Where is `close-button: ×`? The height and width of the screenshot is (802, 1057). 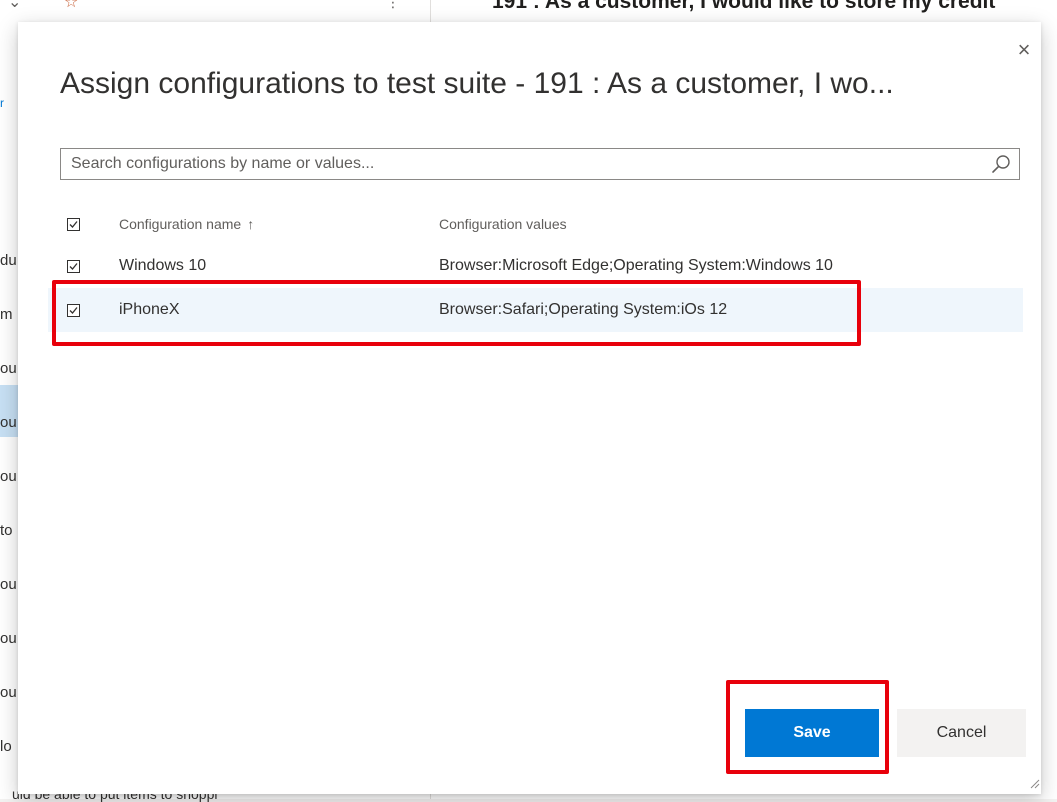
close-button: × is located at coordinates (1024, 50).